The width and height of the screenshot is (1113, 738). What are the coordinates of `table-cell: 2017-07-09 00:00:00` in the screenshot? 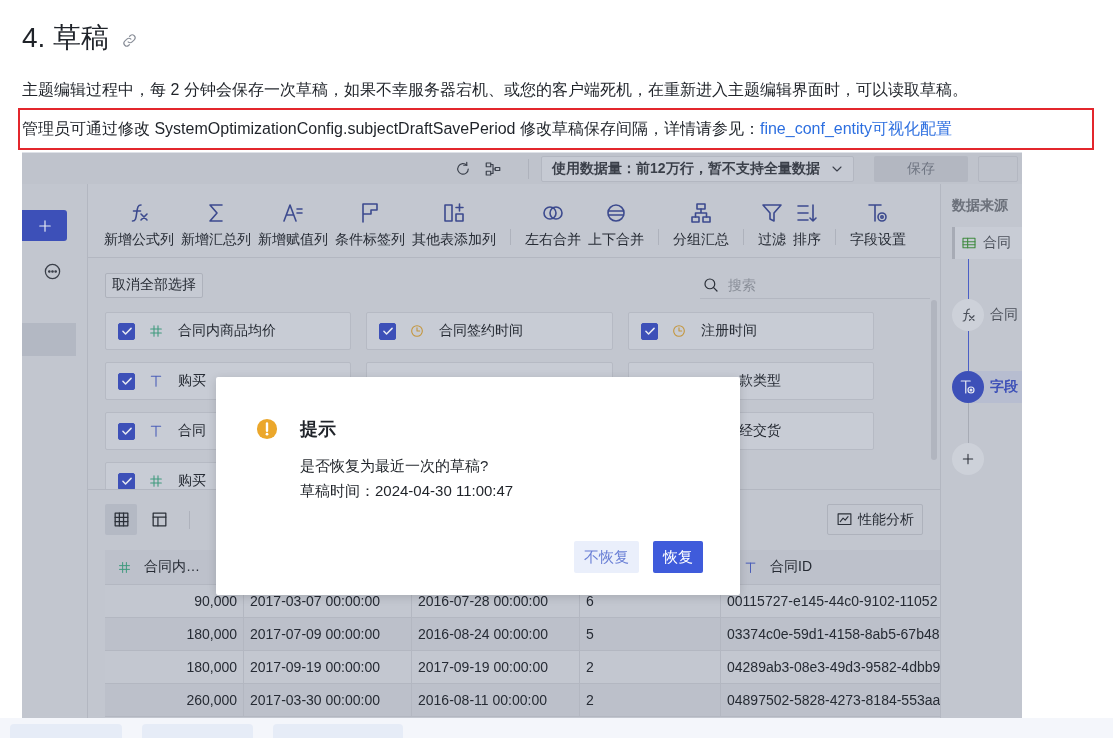 It's located at (328, 634).